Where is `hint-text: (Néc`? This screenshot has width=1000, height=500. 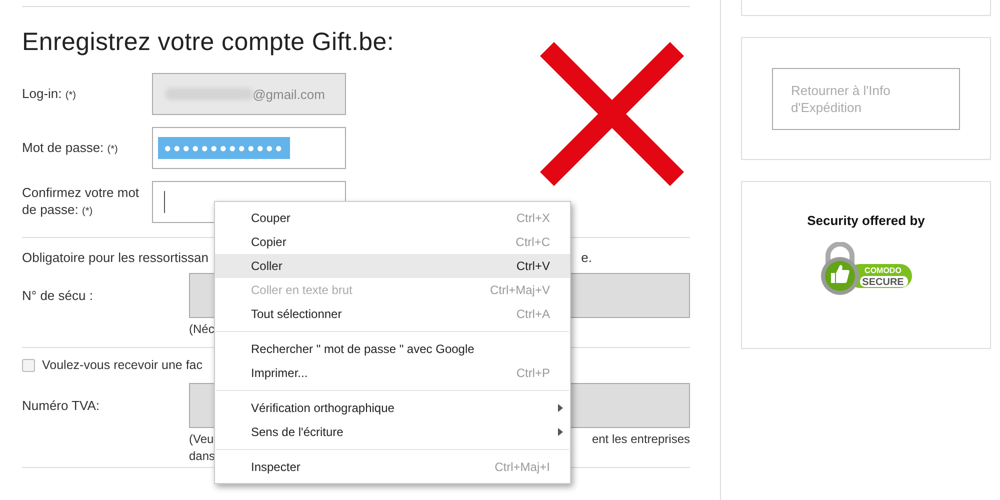
hint-text: (Néc is located at coordinates (201, 329).